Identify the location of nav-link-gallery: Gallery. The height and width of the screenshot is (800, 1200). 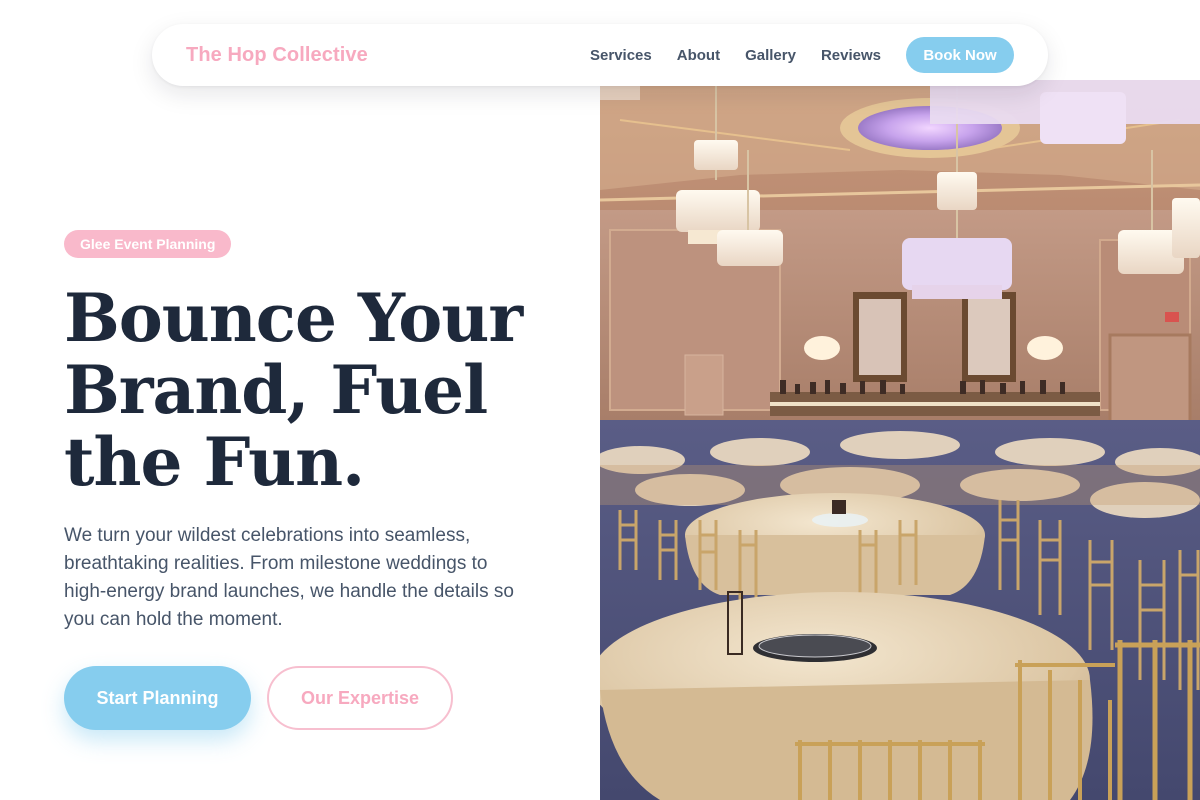
(770, 55).